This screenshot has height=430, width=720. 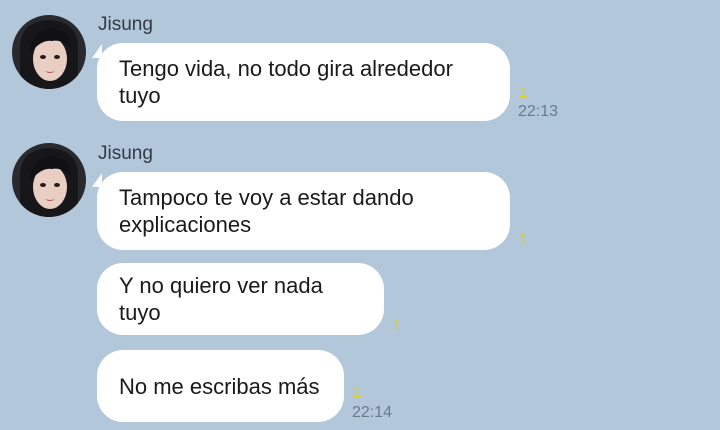 What do you see at coordinates (286, 82) in the screenshot?
I see `message-text: Tengo vida, no todo gira alrededor tuyo` at bounding box center [286, 82].